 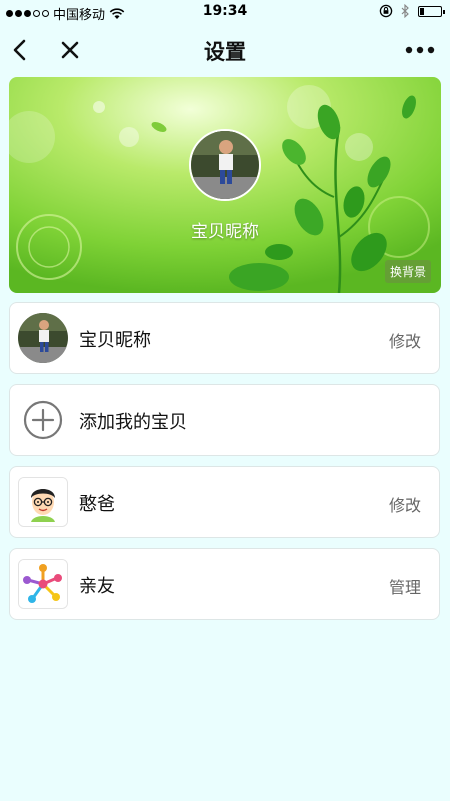 I want to click on more-button, so click(x=420, y=50).